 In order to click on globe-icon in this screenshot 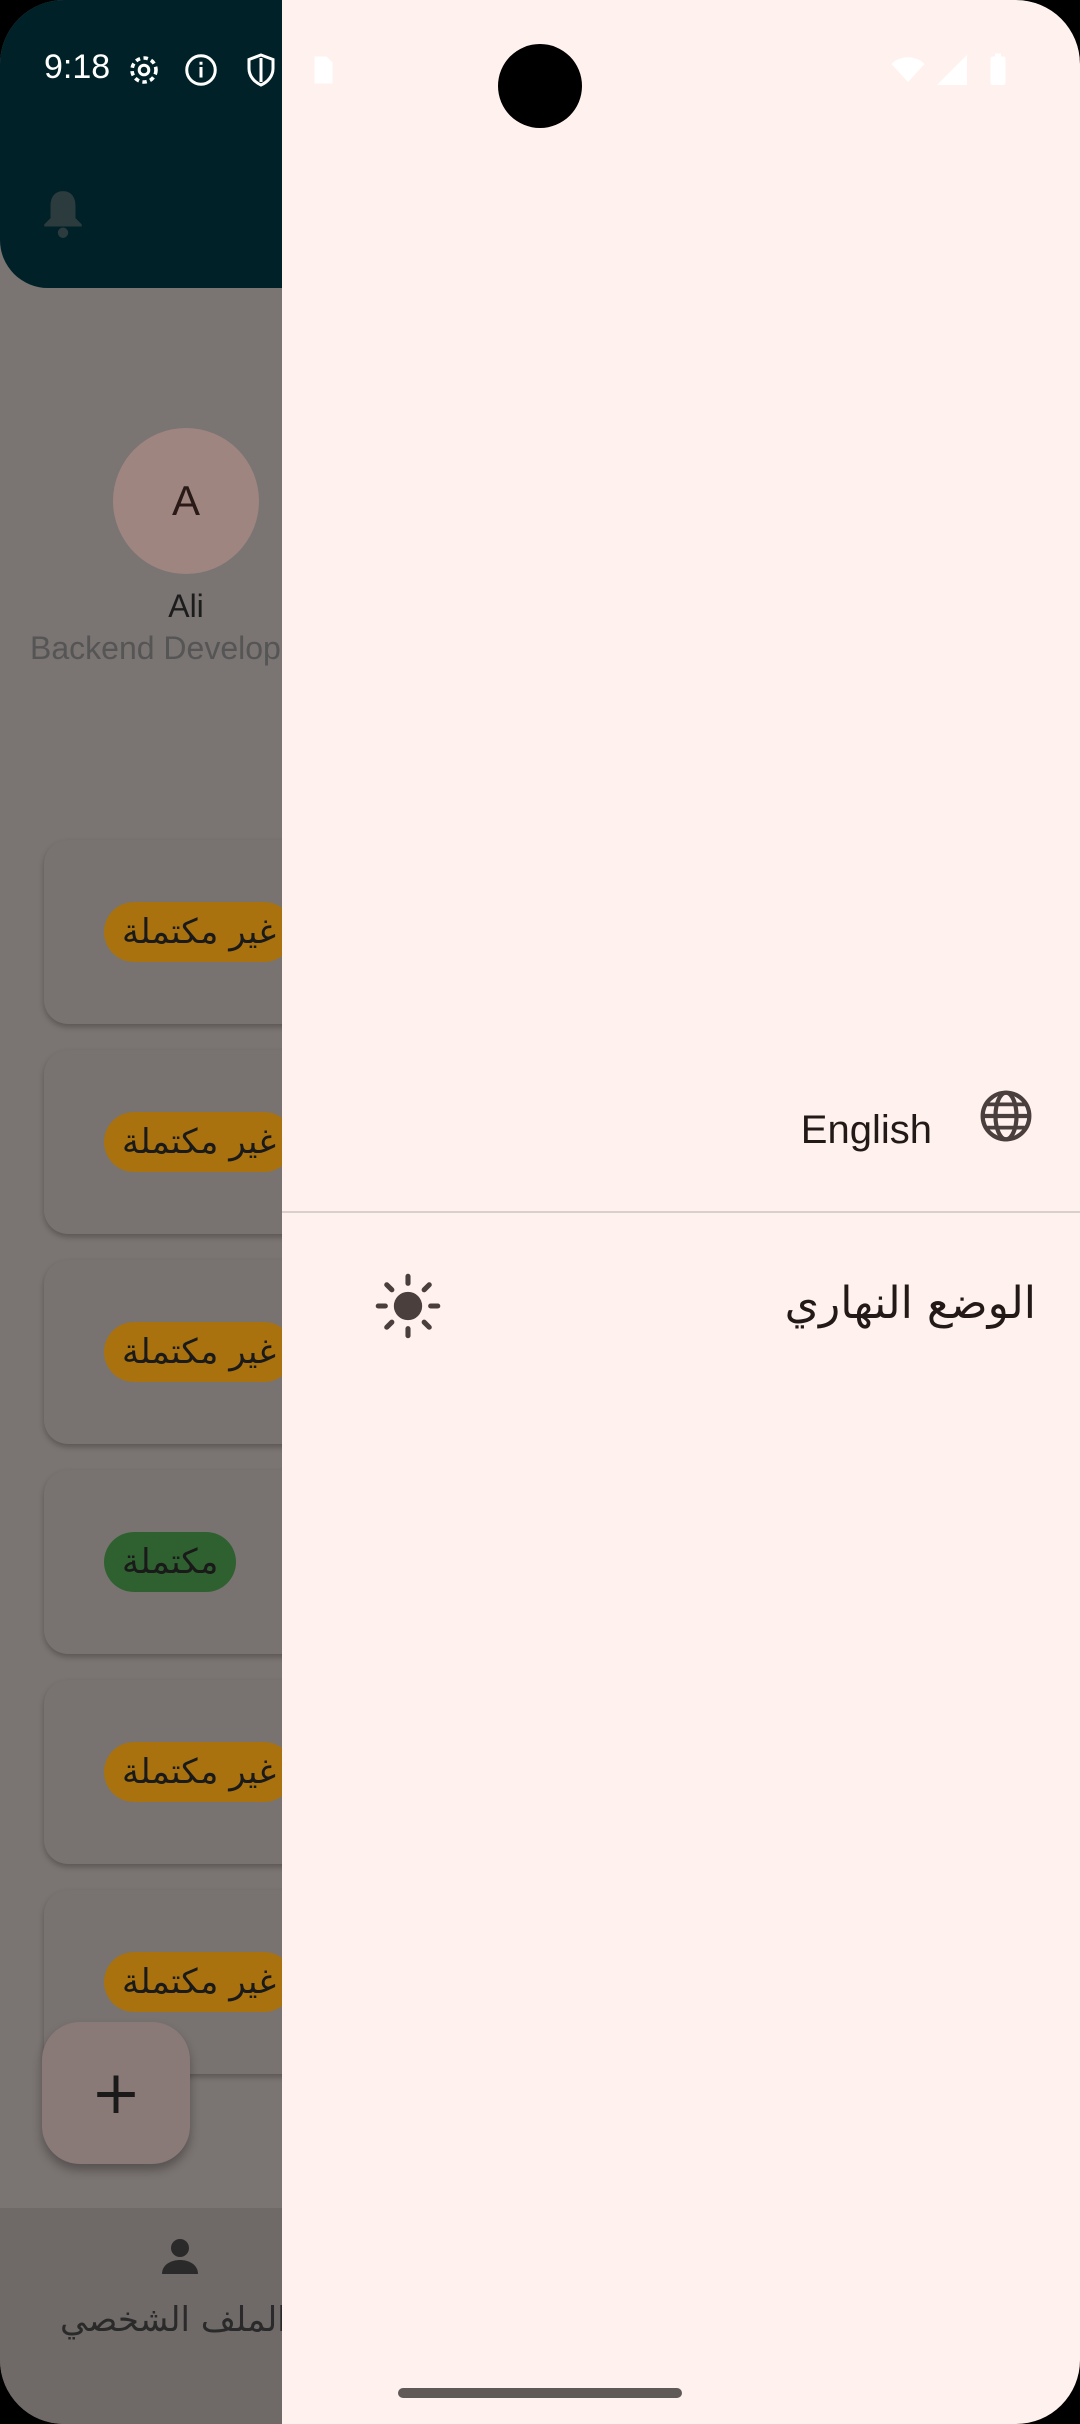, I will do `click(1006, 1116)`.